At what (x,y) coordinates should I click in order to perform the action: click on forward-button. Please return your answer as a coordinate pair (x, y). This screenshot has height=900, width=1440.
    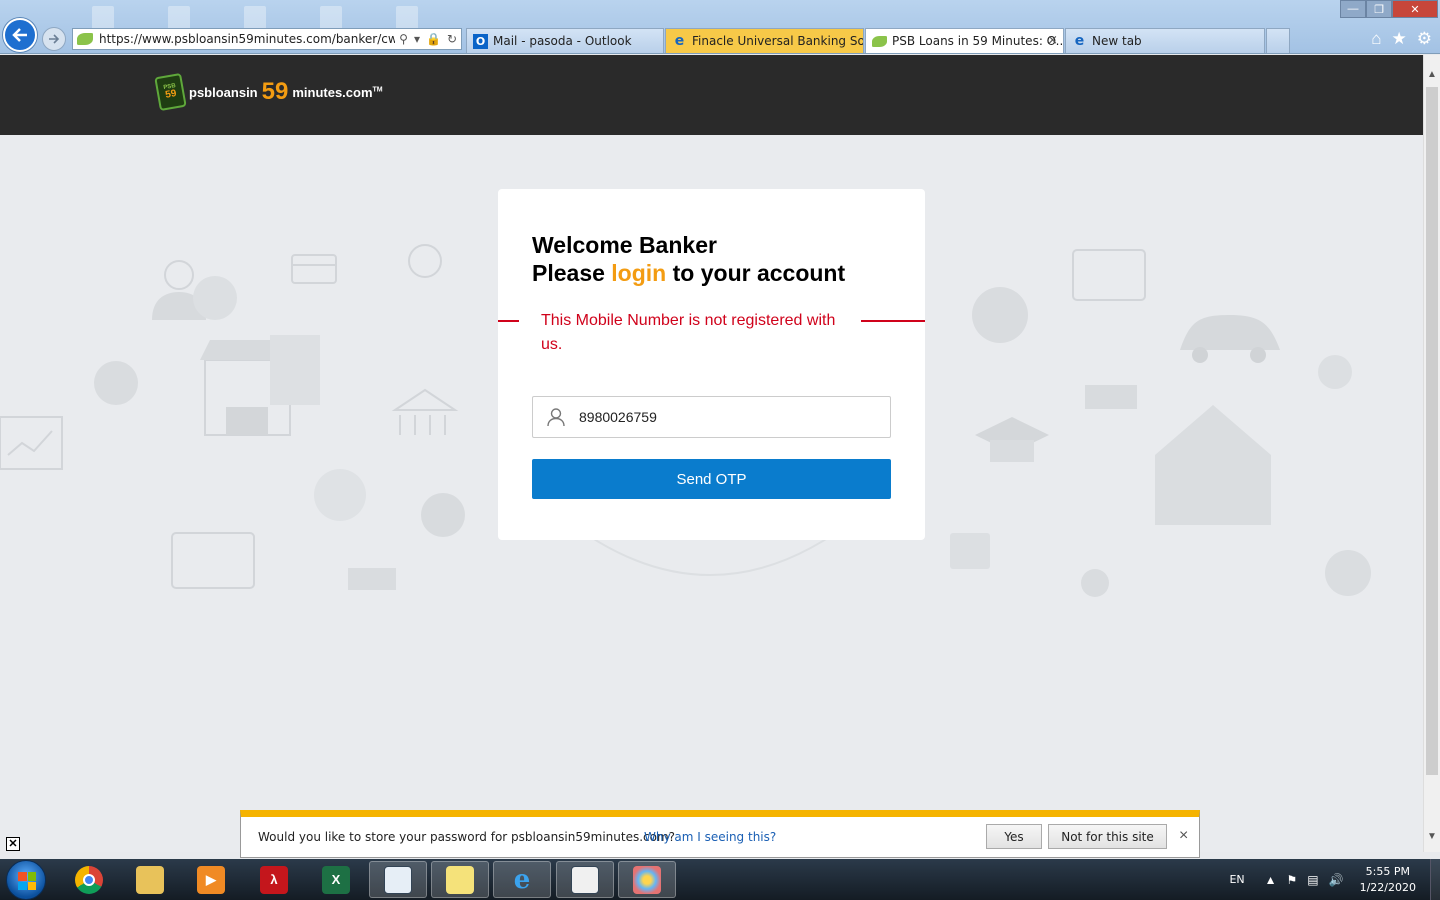
    Looking at the image, I should click on (54, 39).